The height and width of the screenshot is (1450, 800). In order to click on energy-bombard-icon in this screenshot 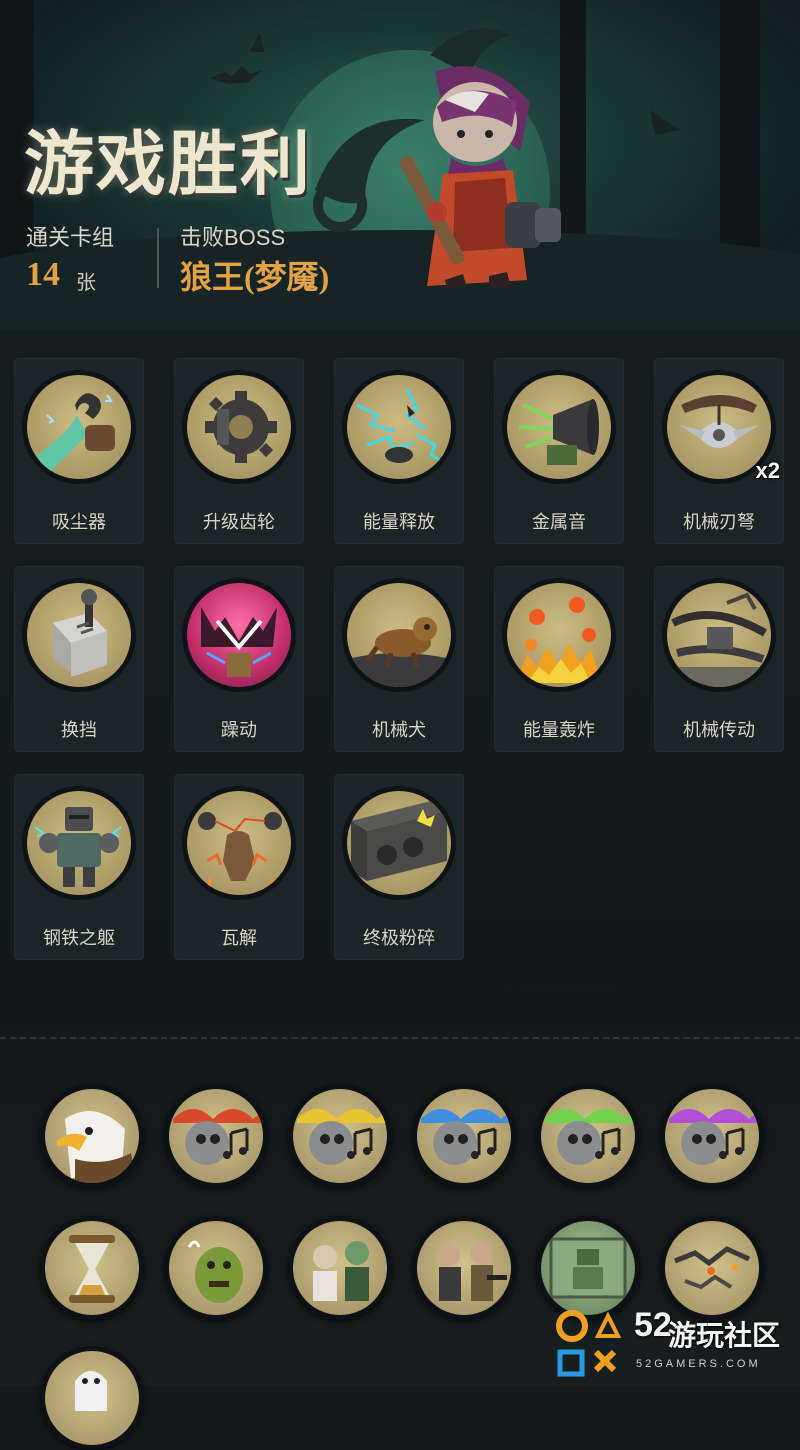, I will do `click(559, 640)`.